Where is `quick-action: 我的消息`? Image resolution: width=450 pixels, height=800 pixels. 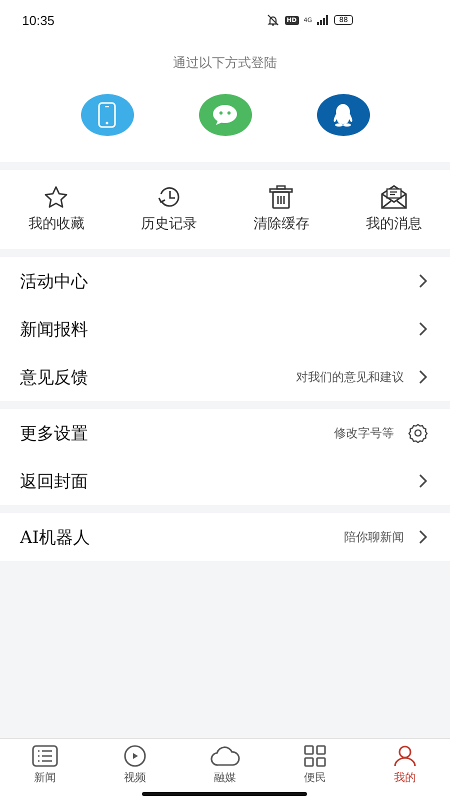 quick-action: 我的消息 is located at coordinates (394, 209).